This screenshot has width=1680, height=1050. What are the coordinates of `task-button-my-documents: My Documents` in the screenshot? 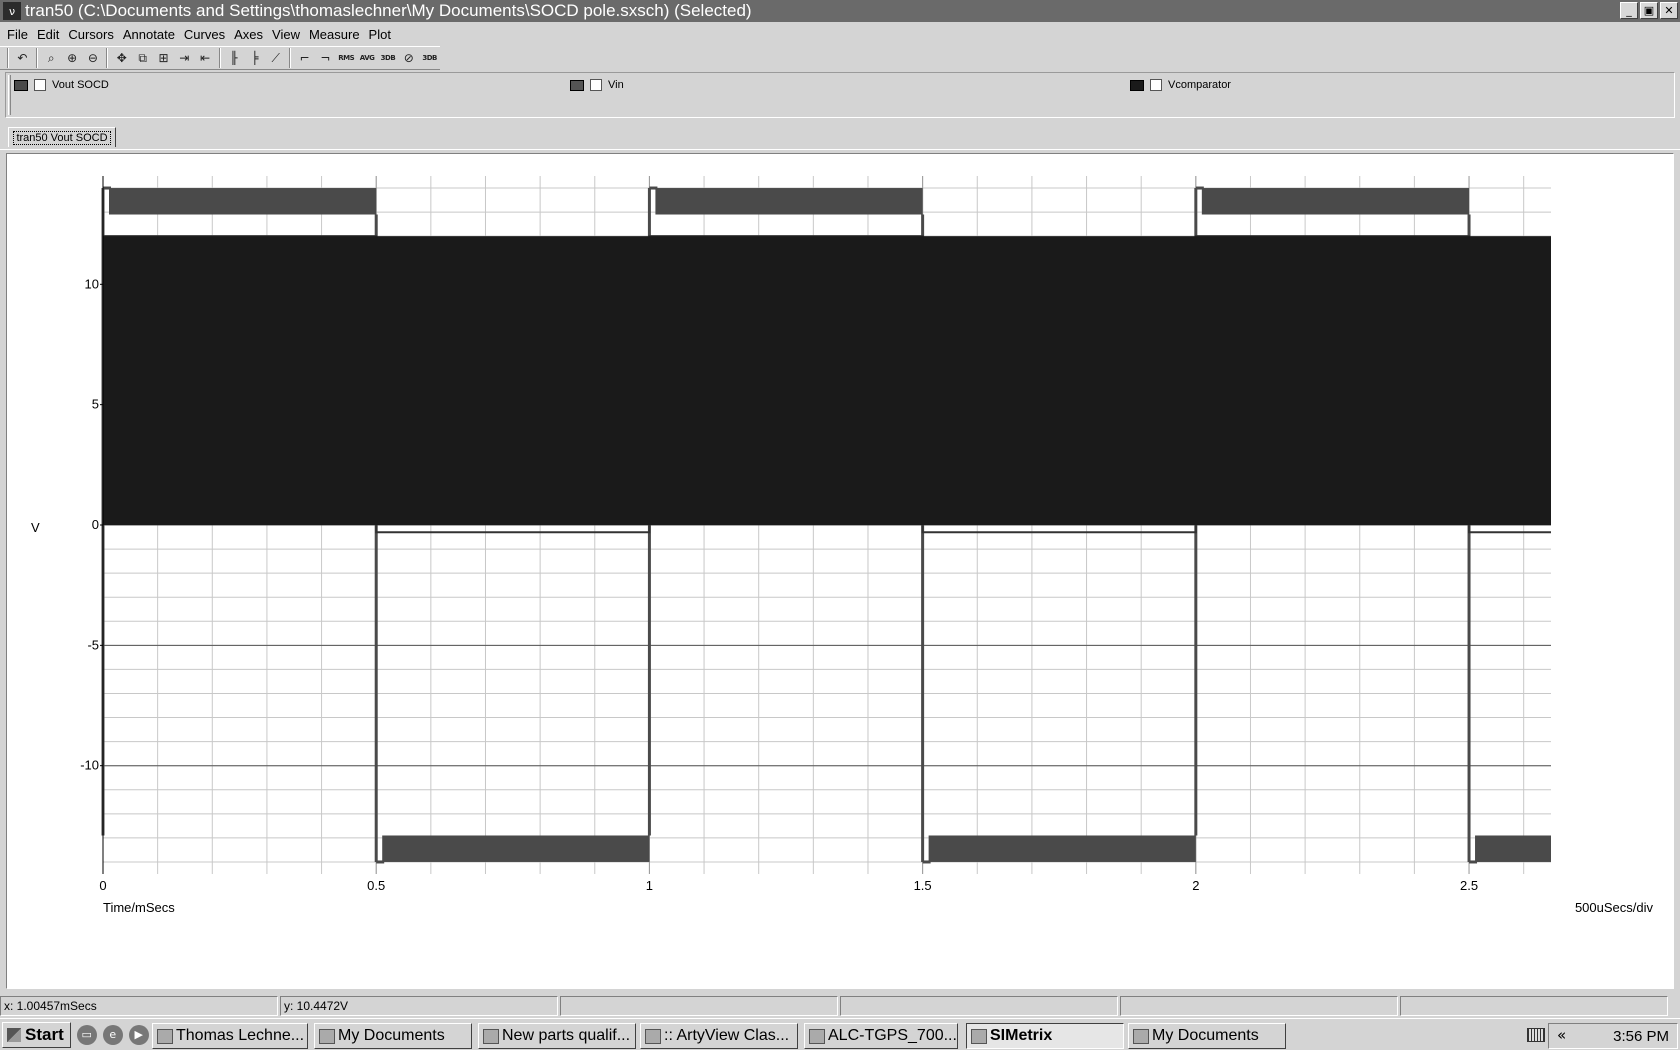 It's located at (393, 1036).